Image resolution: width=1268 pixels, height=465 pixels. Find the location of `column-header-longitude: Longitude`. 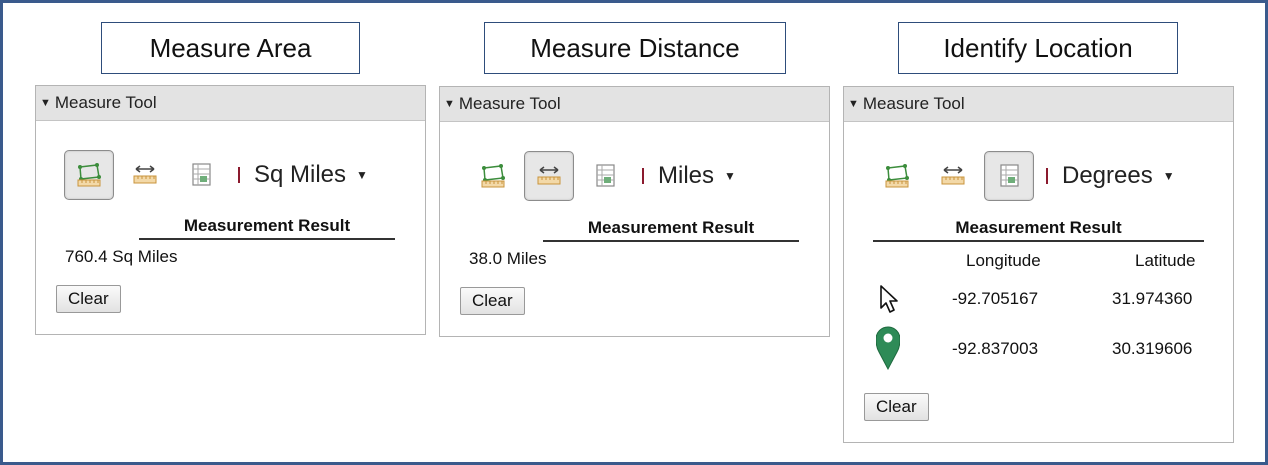

column-header-longitude: Longitude is located at coordinates (1003, 260).